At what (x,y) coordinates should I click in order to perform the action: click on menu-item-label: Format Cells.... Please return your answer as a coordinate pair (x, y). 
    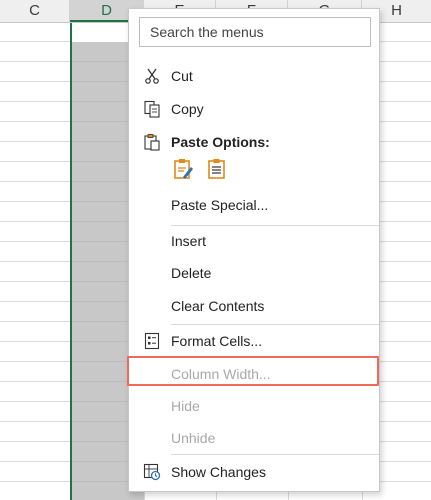
    Looking at the image, I should click on (217, 341).